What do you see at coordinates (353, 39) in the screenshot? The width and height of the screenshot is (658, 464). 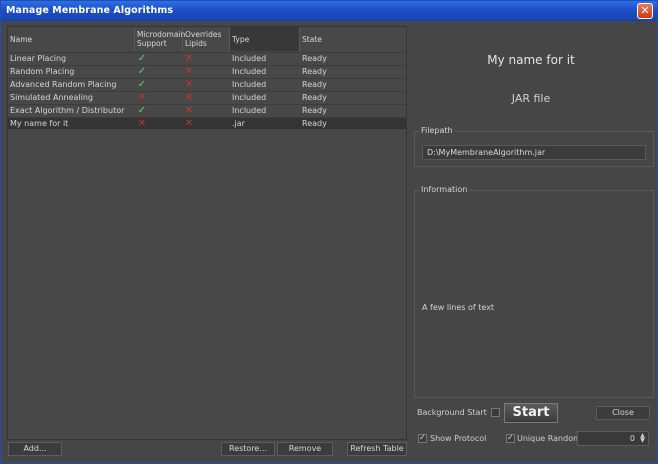 I see `column-header-state: State` at bounding box center [353, 39].